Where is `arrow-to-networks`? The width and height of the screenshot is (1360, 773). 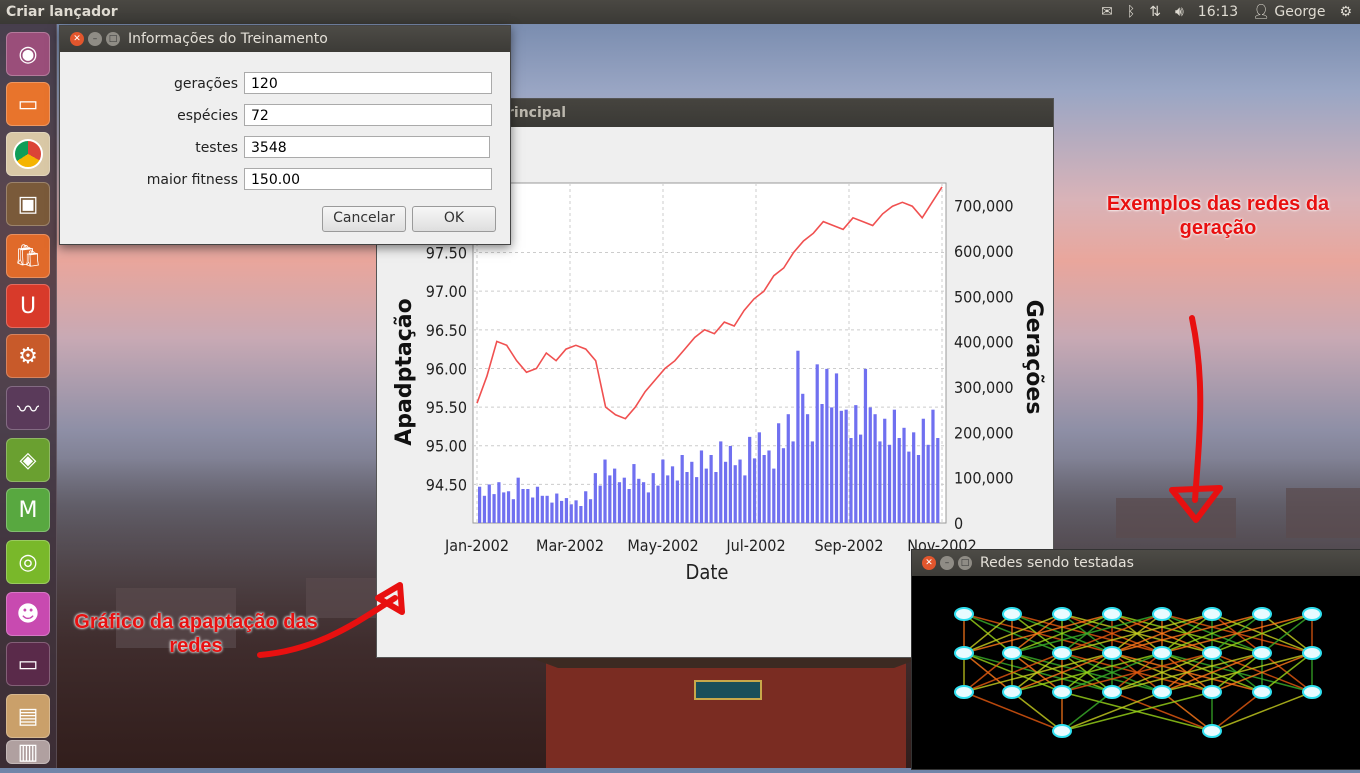
arrow-to-networks is located at coordinates (1196, 409).